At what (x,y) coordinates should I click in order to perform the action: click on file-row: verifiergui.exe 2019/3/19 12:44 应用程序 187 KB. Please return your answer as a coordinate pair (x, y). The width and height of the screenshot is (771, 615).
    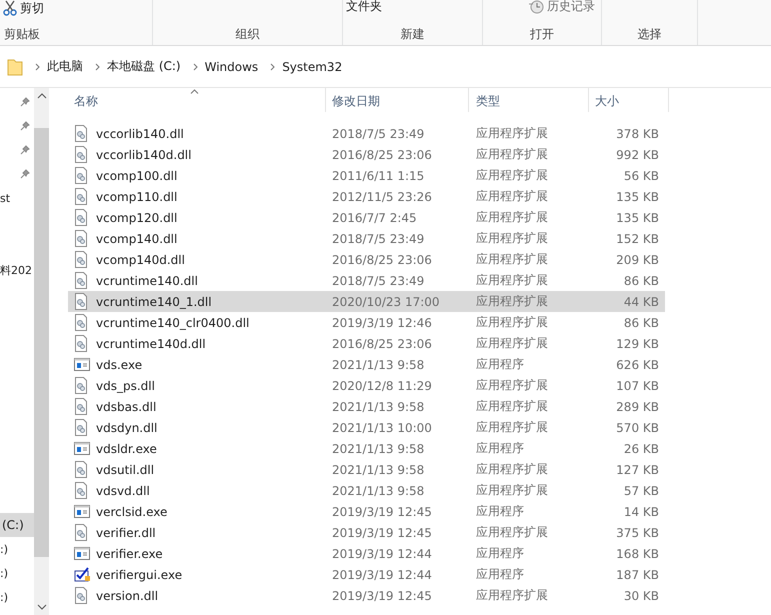
    Looking at the image, I should click on (366, 574).